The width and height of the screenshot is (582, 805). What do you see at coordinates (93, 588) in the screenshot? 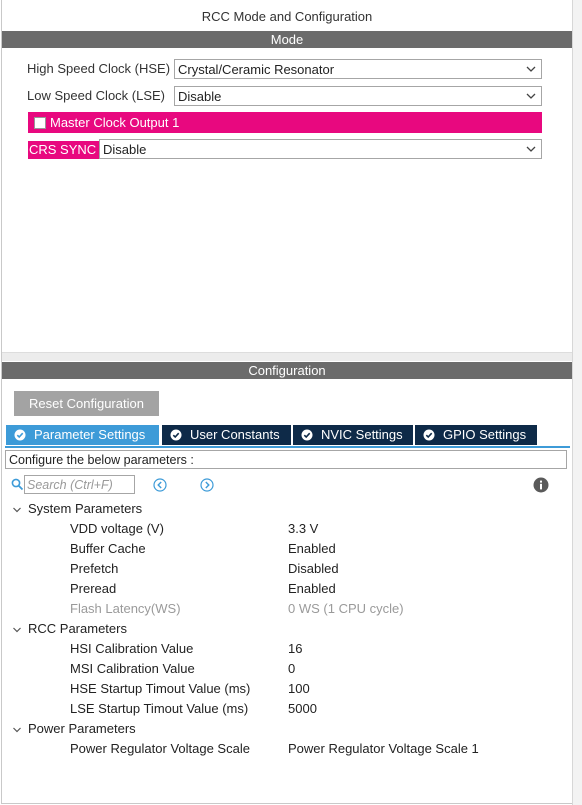
I see `param-name: Preread` at bounding box center [93, 588].